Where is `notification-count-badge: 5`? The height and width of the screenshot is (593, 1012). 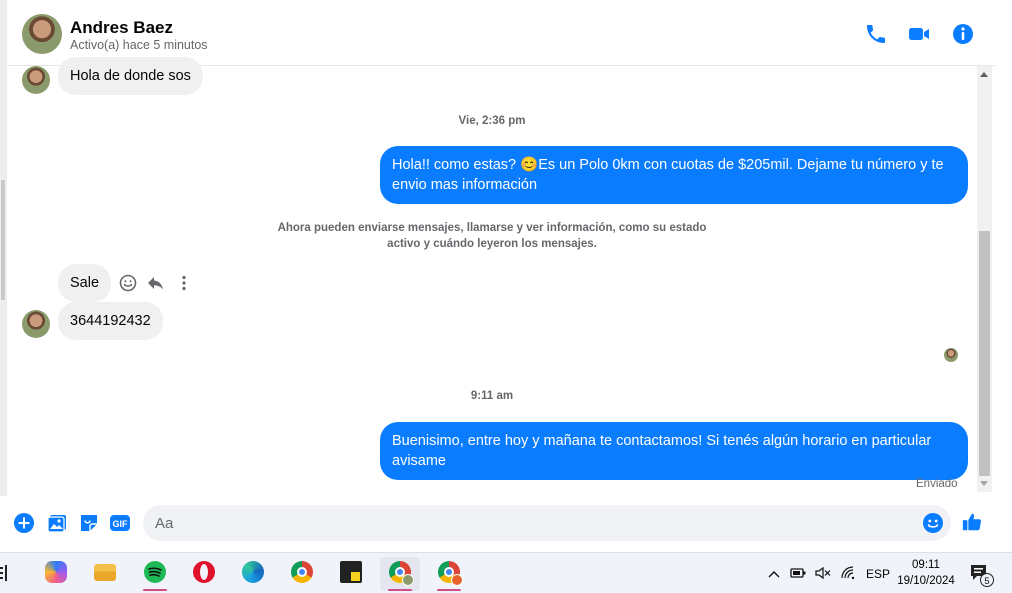
notification-count-badge: 5 is located at coordinates (987, 580).